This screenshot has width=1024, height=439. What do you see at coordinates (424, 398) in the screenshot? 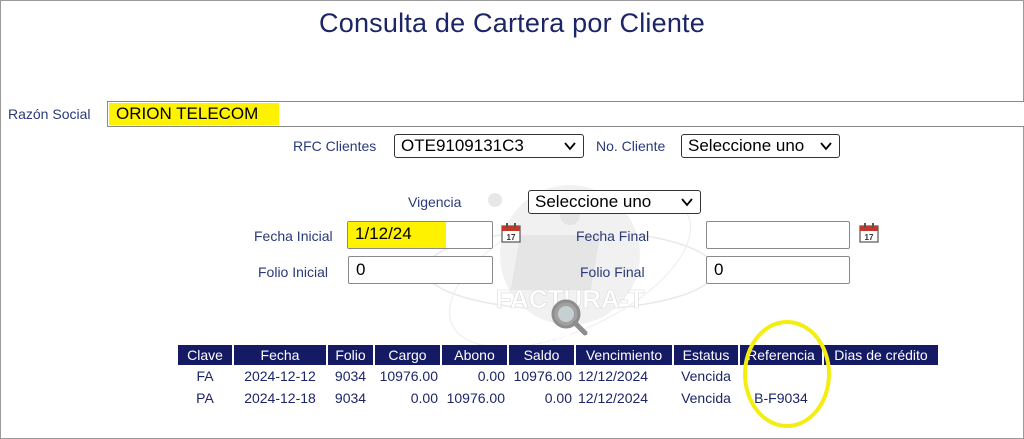
I see `cell-cargo: 0.00` at bounding box center [424, 398].